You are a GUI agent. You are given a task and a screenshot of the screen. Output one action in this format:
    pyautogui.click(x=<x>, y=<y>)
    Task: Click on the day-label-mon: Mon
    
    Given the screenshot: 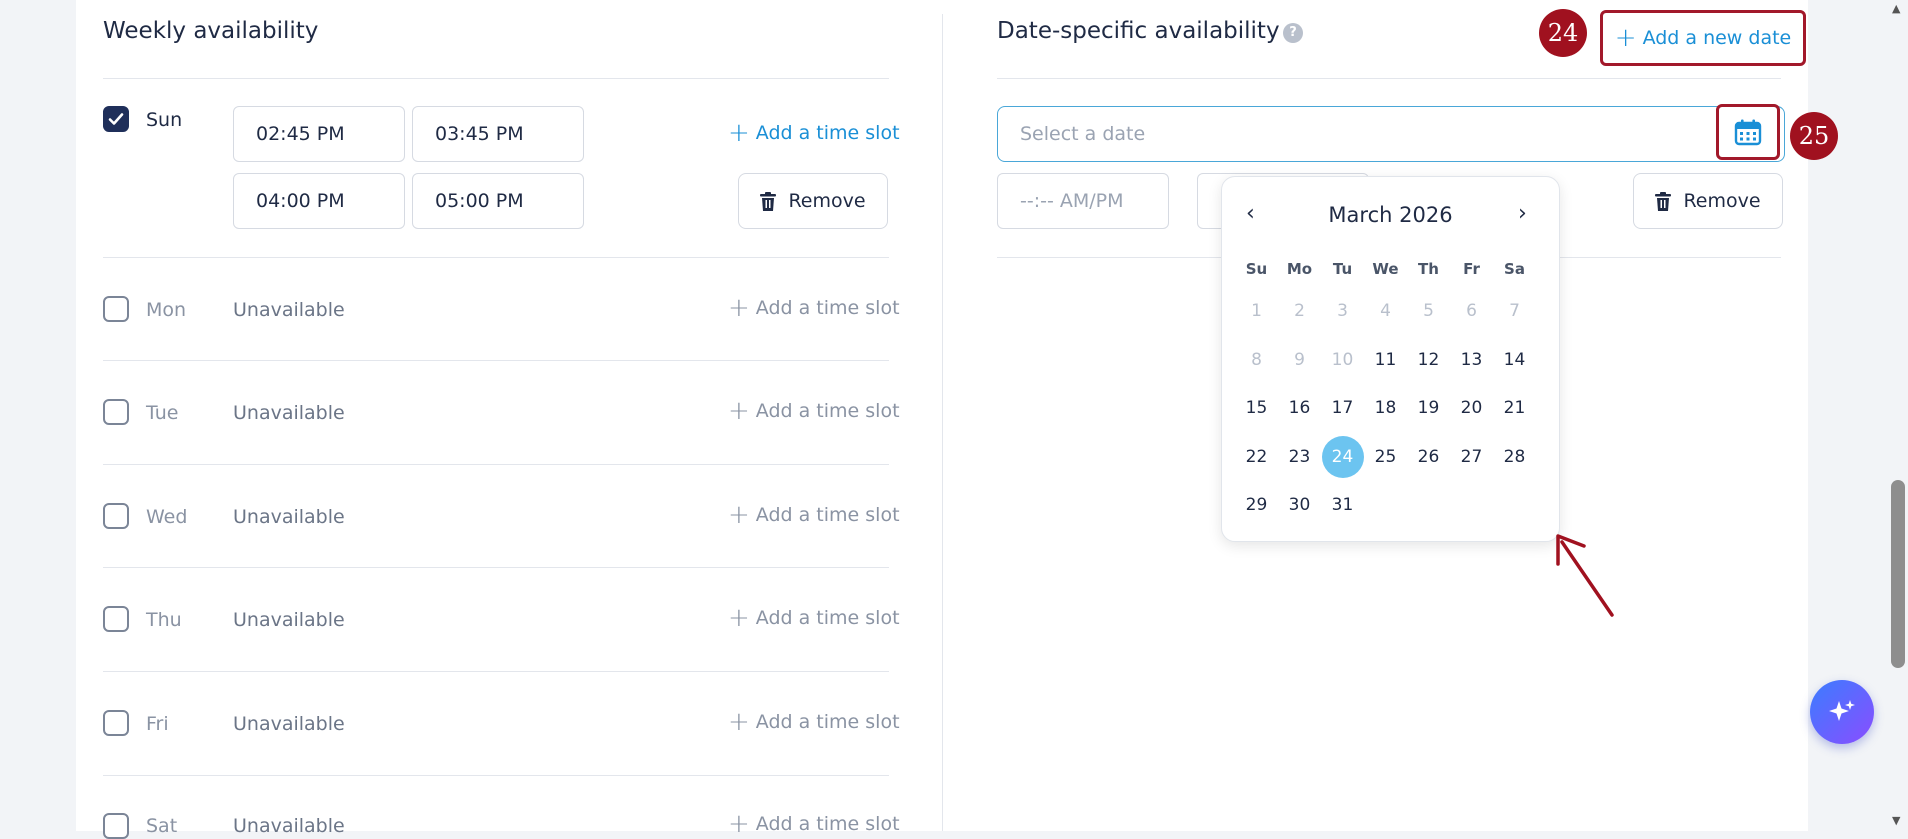 What is the action you would take?
    pyautogui.click(x=166, y=310)
    